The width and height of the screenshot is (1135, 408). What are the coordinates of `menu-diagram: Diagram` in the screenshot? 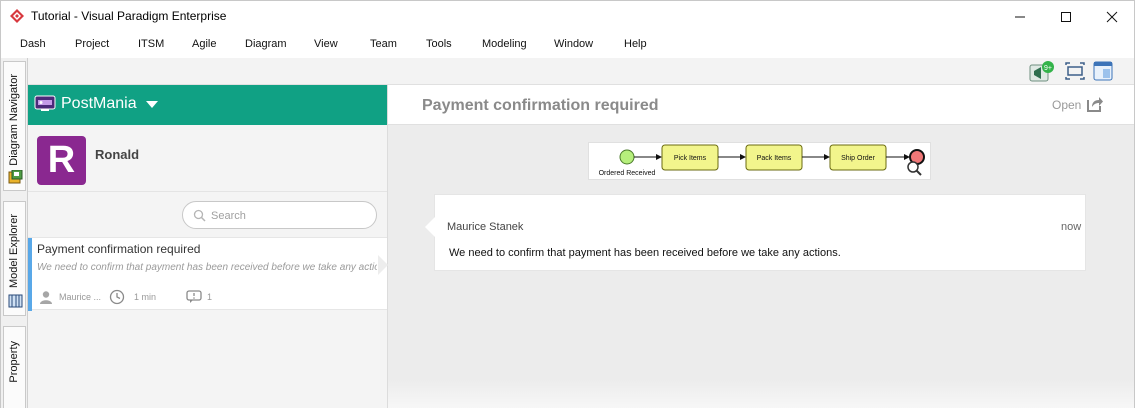 It's located at (266, 44).